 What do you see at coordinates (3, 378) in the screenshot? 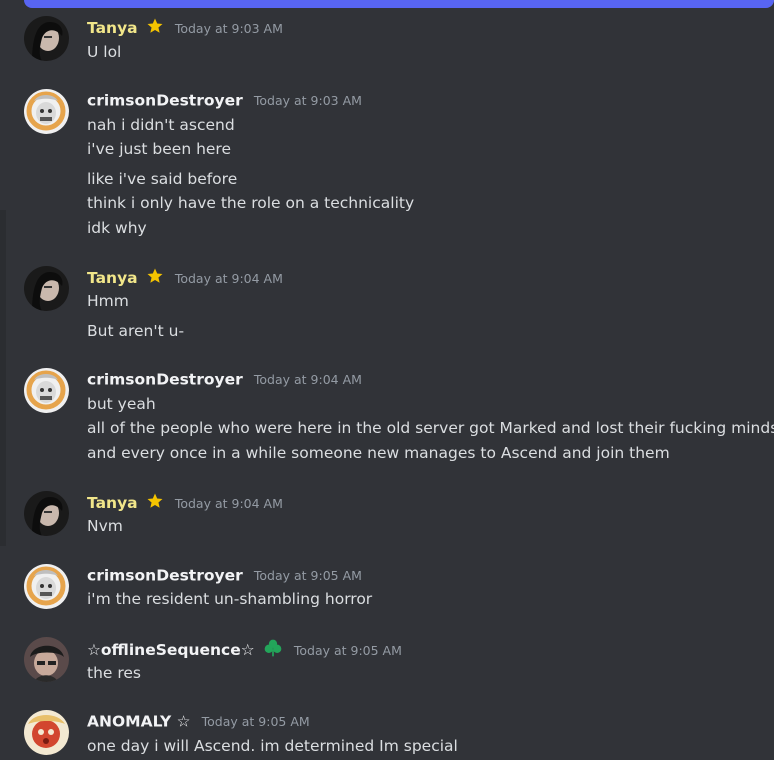
I see `scroll-track` at bounding box center [3, 378].